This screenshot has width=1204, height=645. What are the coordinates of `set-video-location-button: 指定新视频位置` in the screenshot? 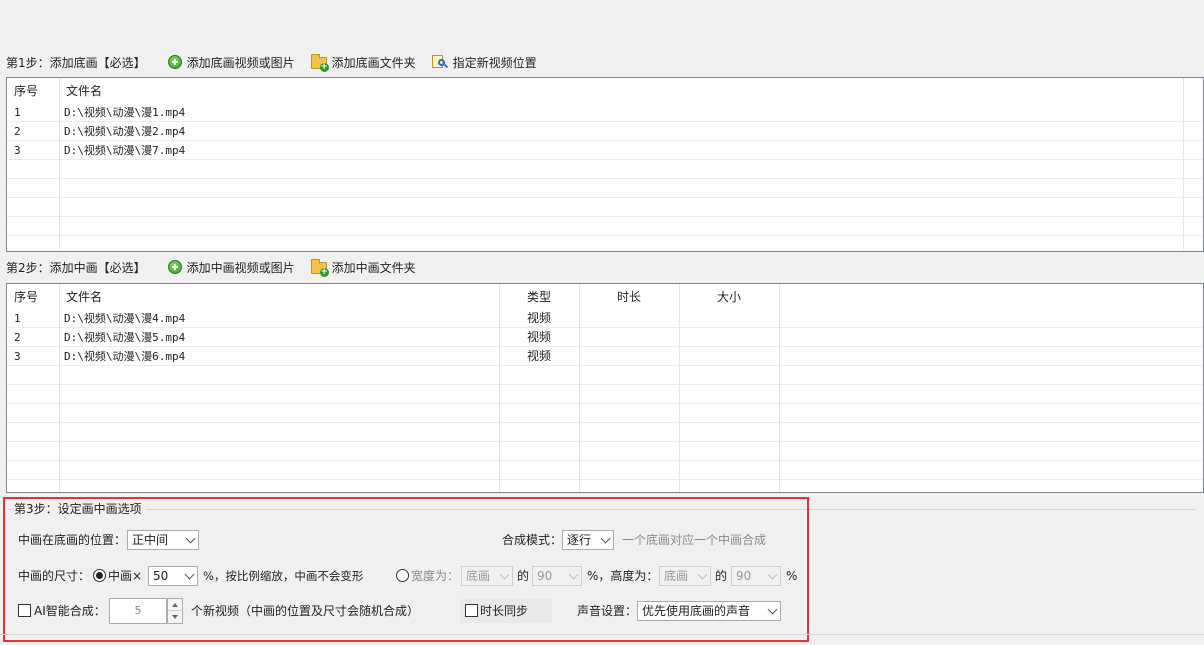 It's located at (484, 62).